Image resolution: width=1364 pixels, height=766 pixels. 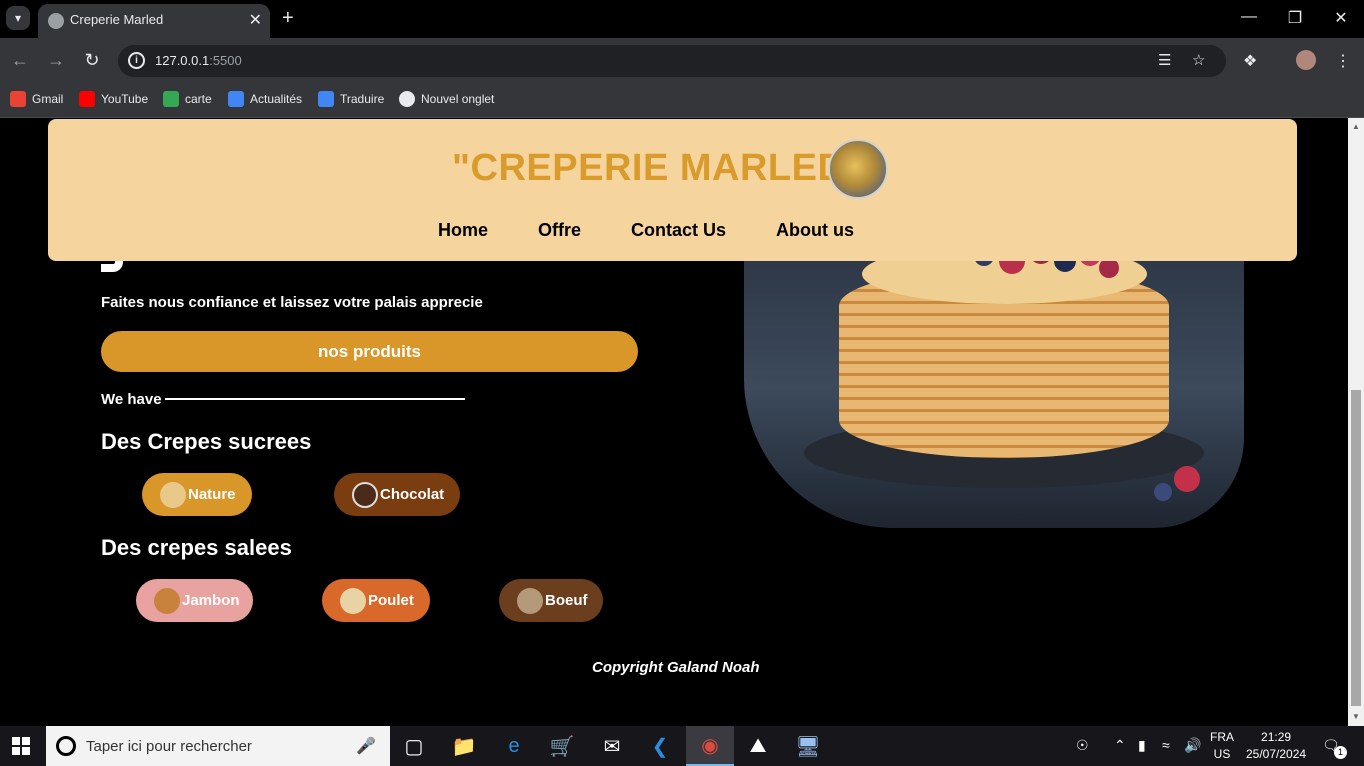 I want to click on pill-label: Boeuf, so click(x=566, y=600).